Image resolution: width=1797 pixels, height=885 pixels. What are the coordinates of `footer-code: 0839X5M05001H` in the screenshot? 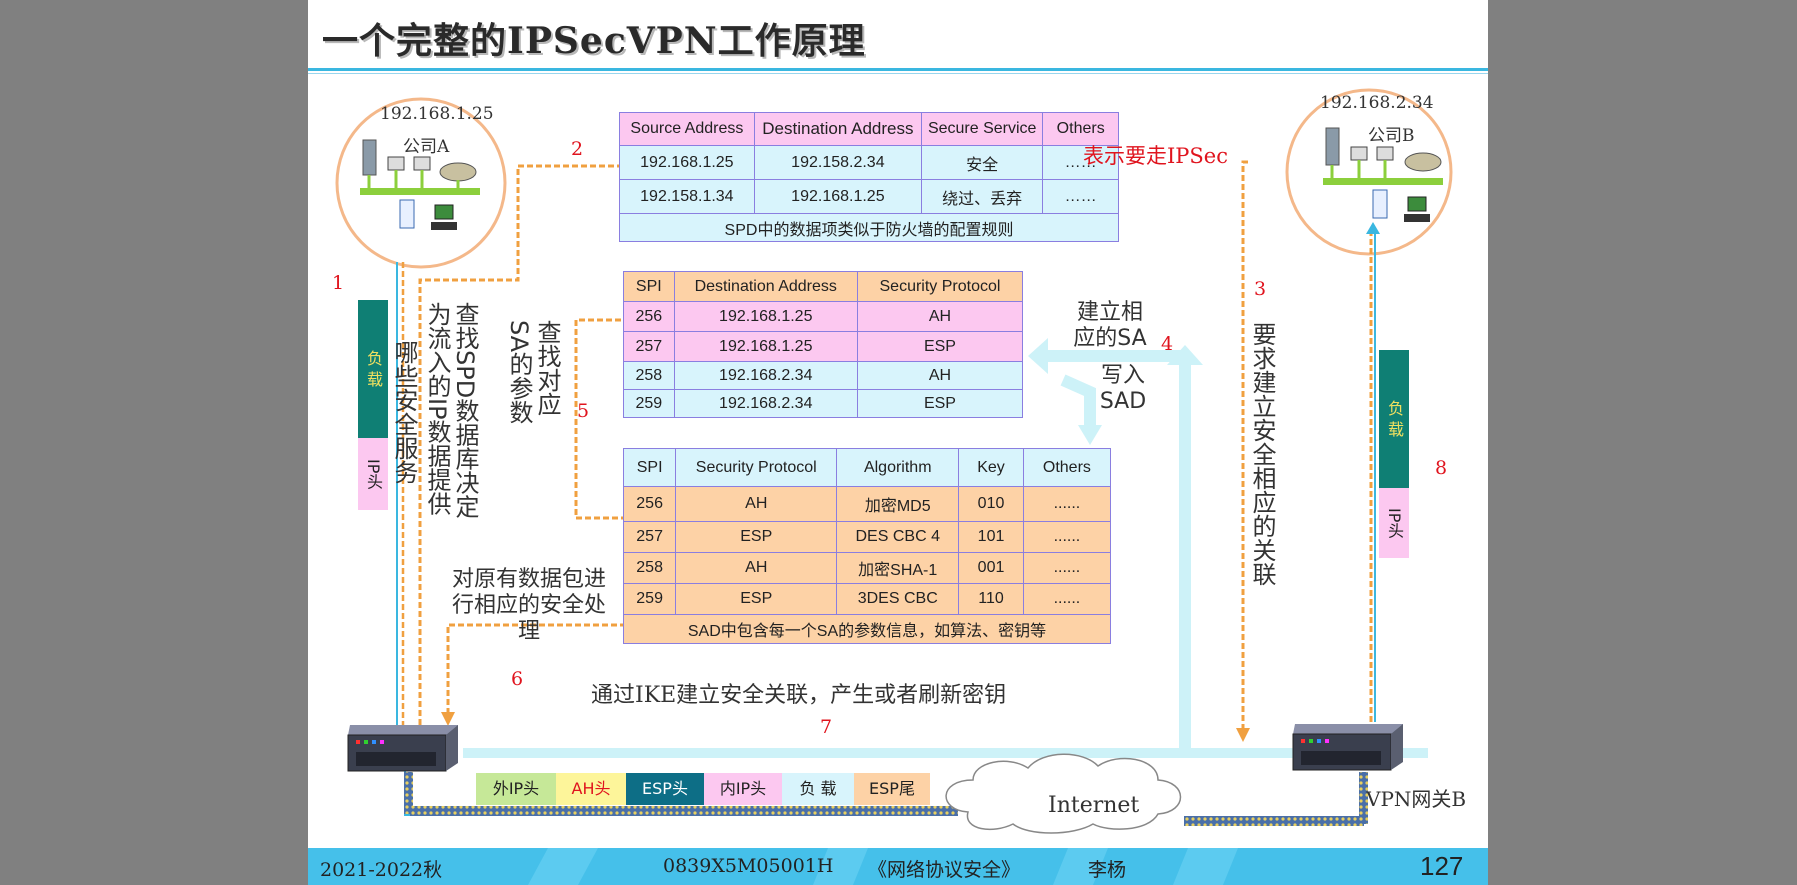 It's located at (748, 866).